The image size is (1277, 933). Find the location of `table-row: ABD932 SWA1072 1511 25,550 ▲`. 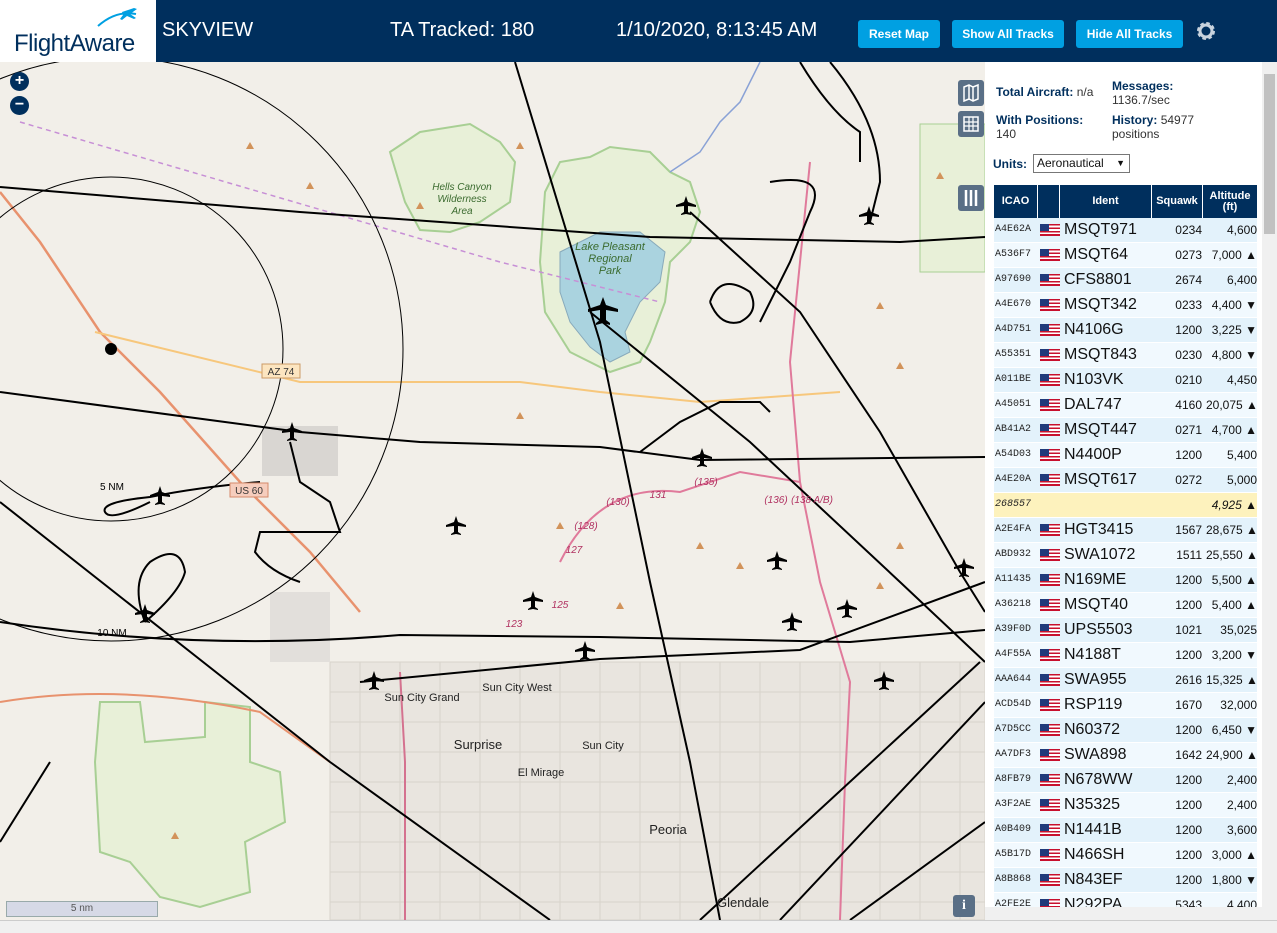

table-row: ABD932 SWA1072 1511 25,550 ▲ is located at coordinates (1126, 555).